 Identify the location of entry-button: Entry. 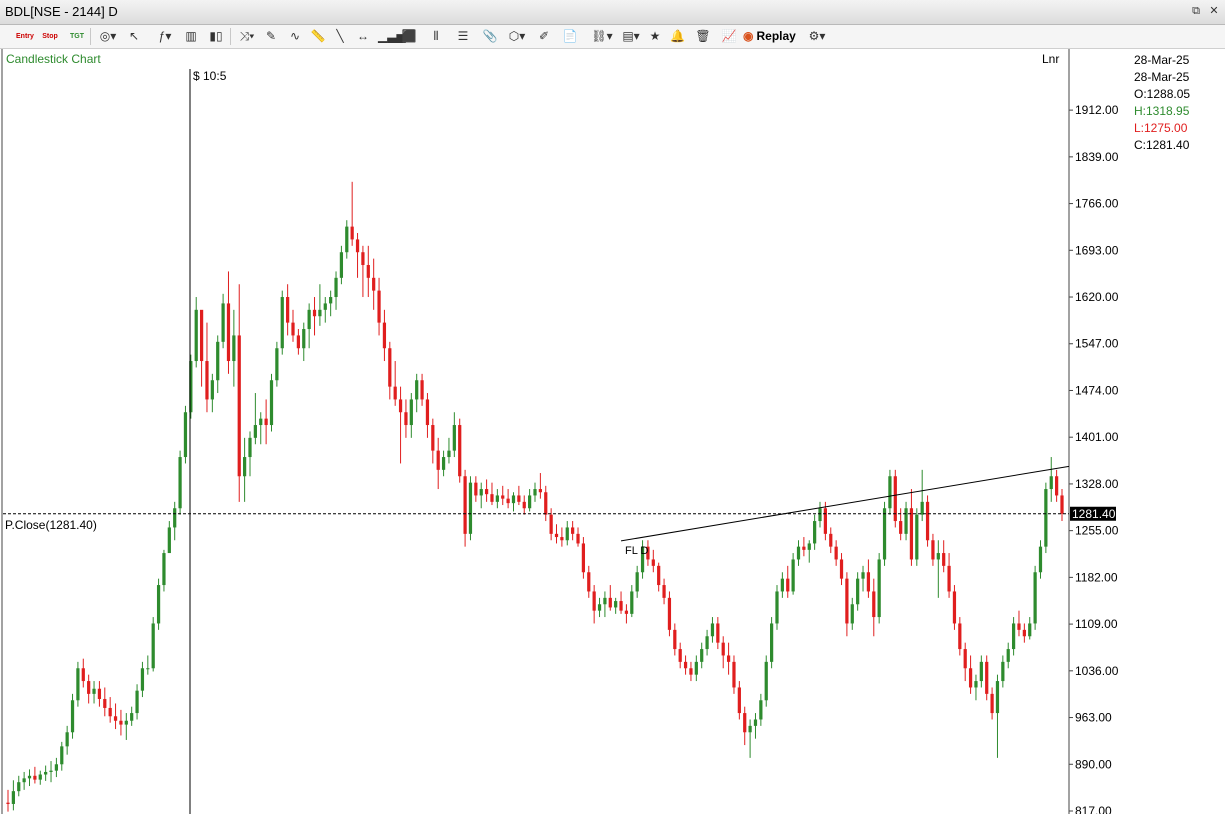
(25, 36).